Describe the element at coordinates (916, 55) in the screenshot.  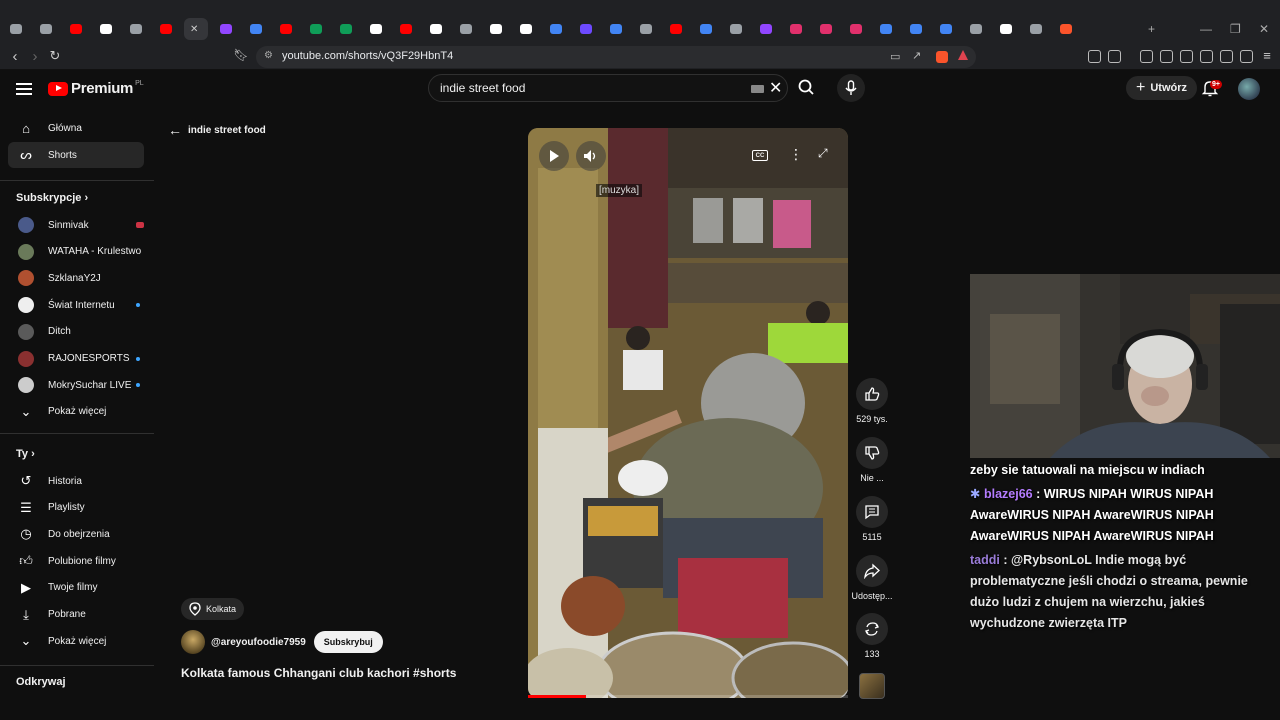
I see `share-icon: ↗` at that location.